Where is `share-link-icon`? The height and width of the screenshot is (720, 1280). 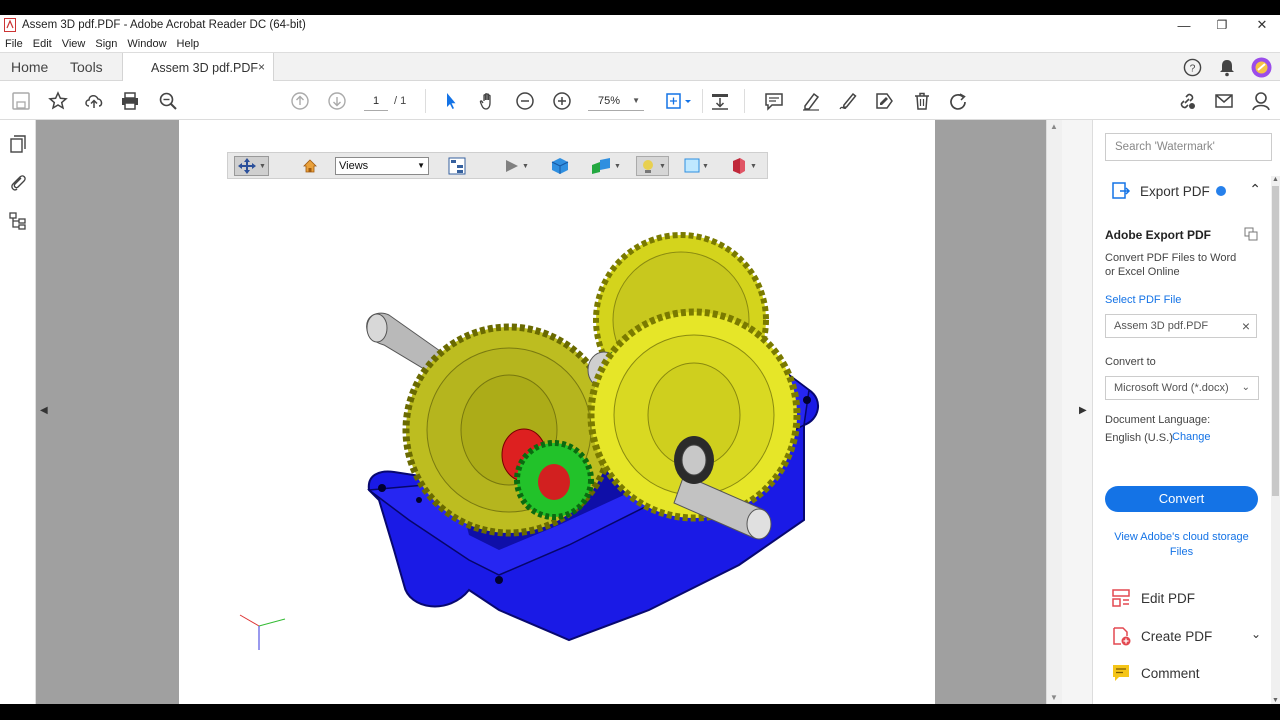 share-link-icon is located at coordinates (1187, 101).